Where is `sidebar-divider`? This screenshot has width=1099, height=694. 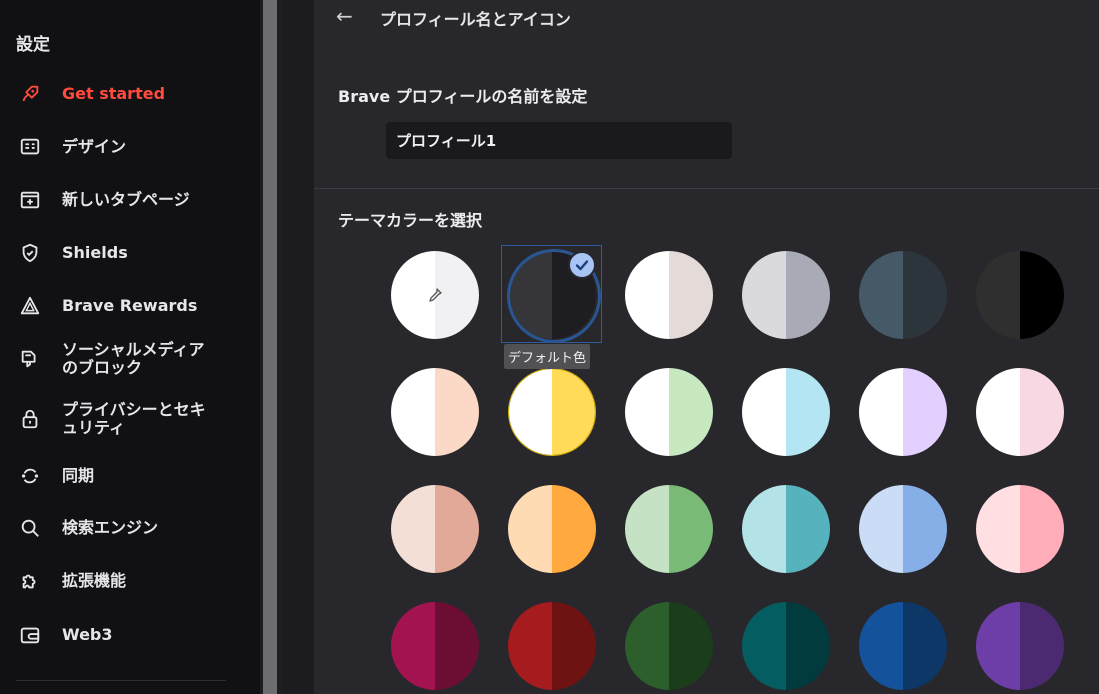
sidebar-divider is located at coordinates (121, 680).